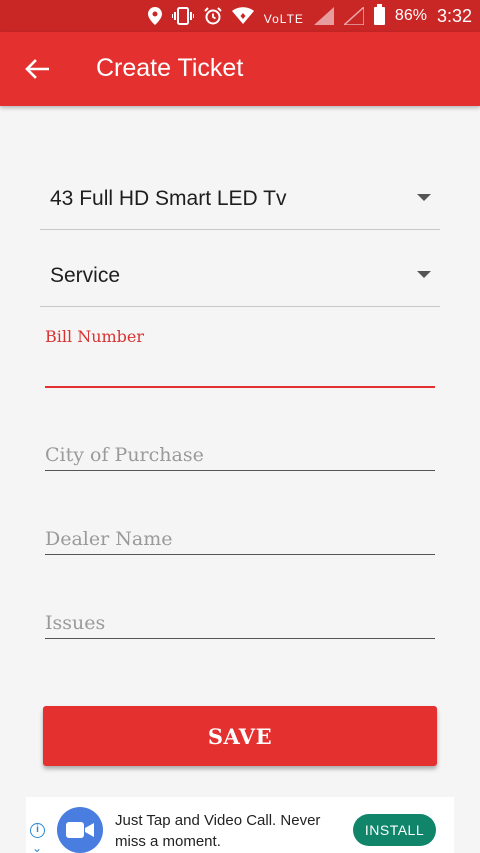  Describe the element at coordinates (37, 830) in the screenshot. I see `ad-info-icon: i` at that location.